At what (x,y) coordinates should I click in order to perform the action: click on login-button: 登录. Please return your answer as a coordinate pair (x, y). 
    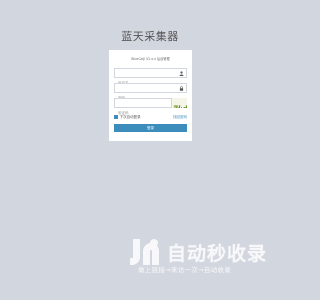
    Looking at the image, I should click on (150, 128).